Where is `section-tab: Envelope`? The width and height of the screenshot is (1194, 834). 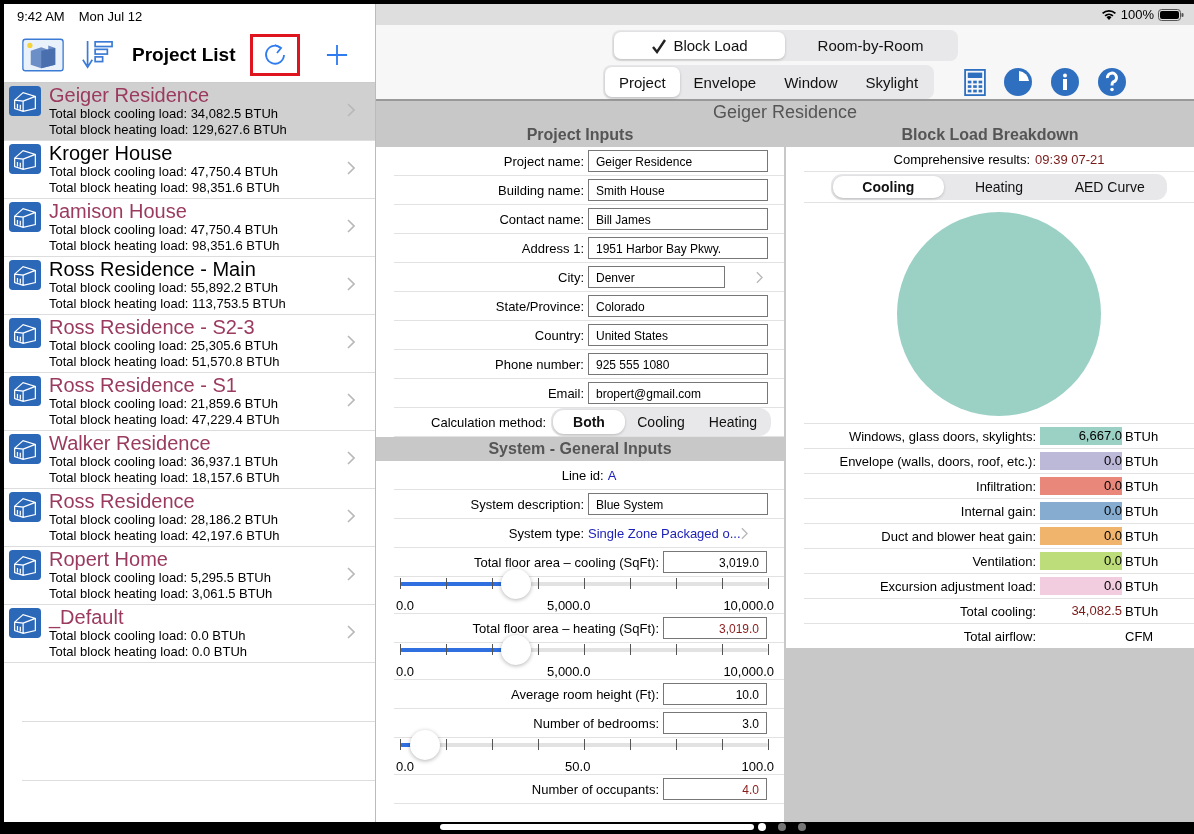
section-tab: Envelope is located at coordinates (725, 82).